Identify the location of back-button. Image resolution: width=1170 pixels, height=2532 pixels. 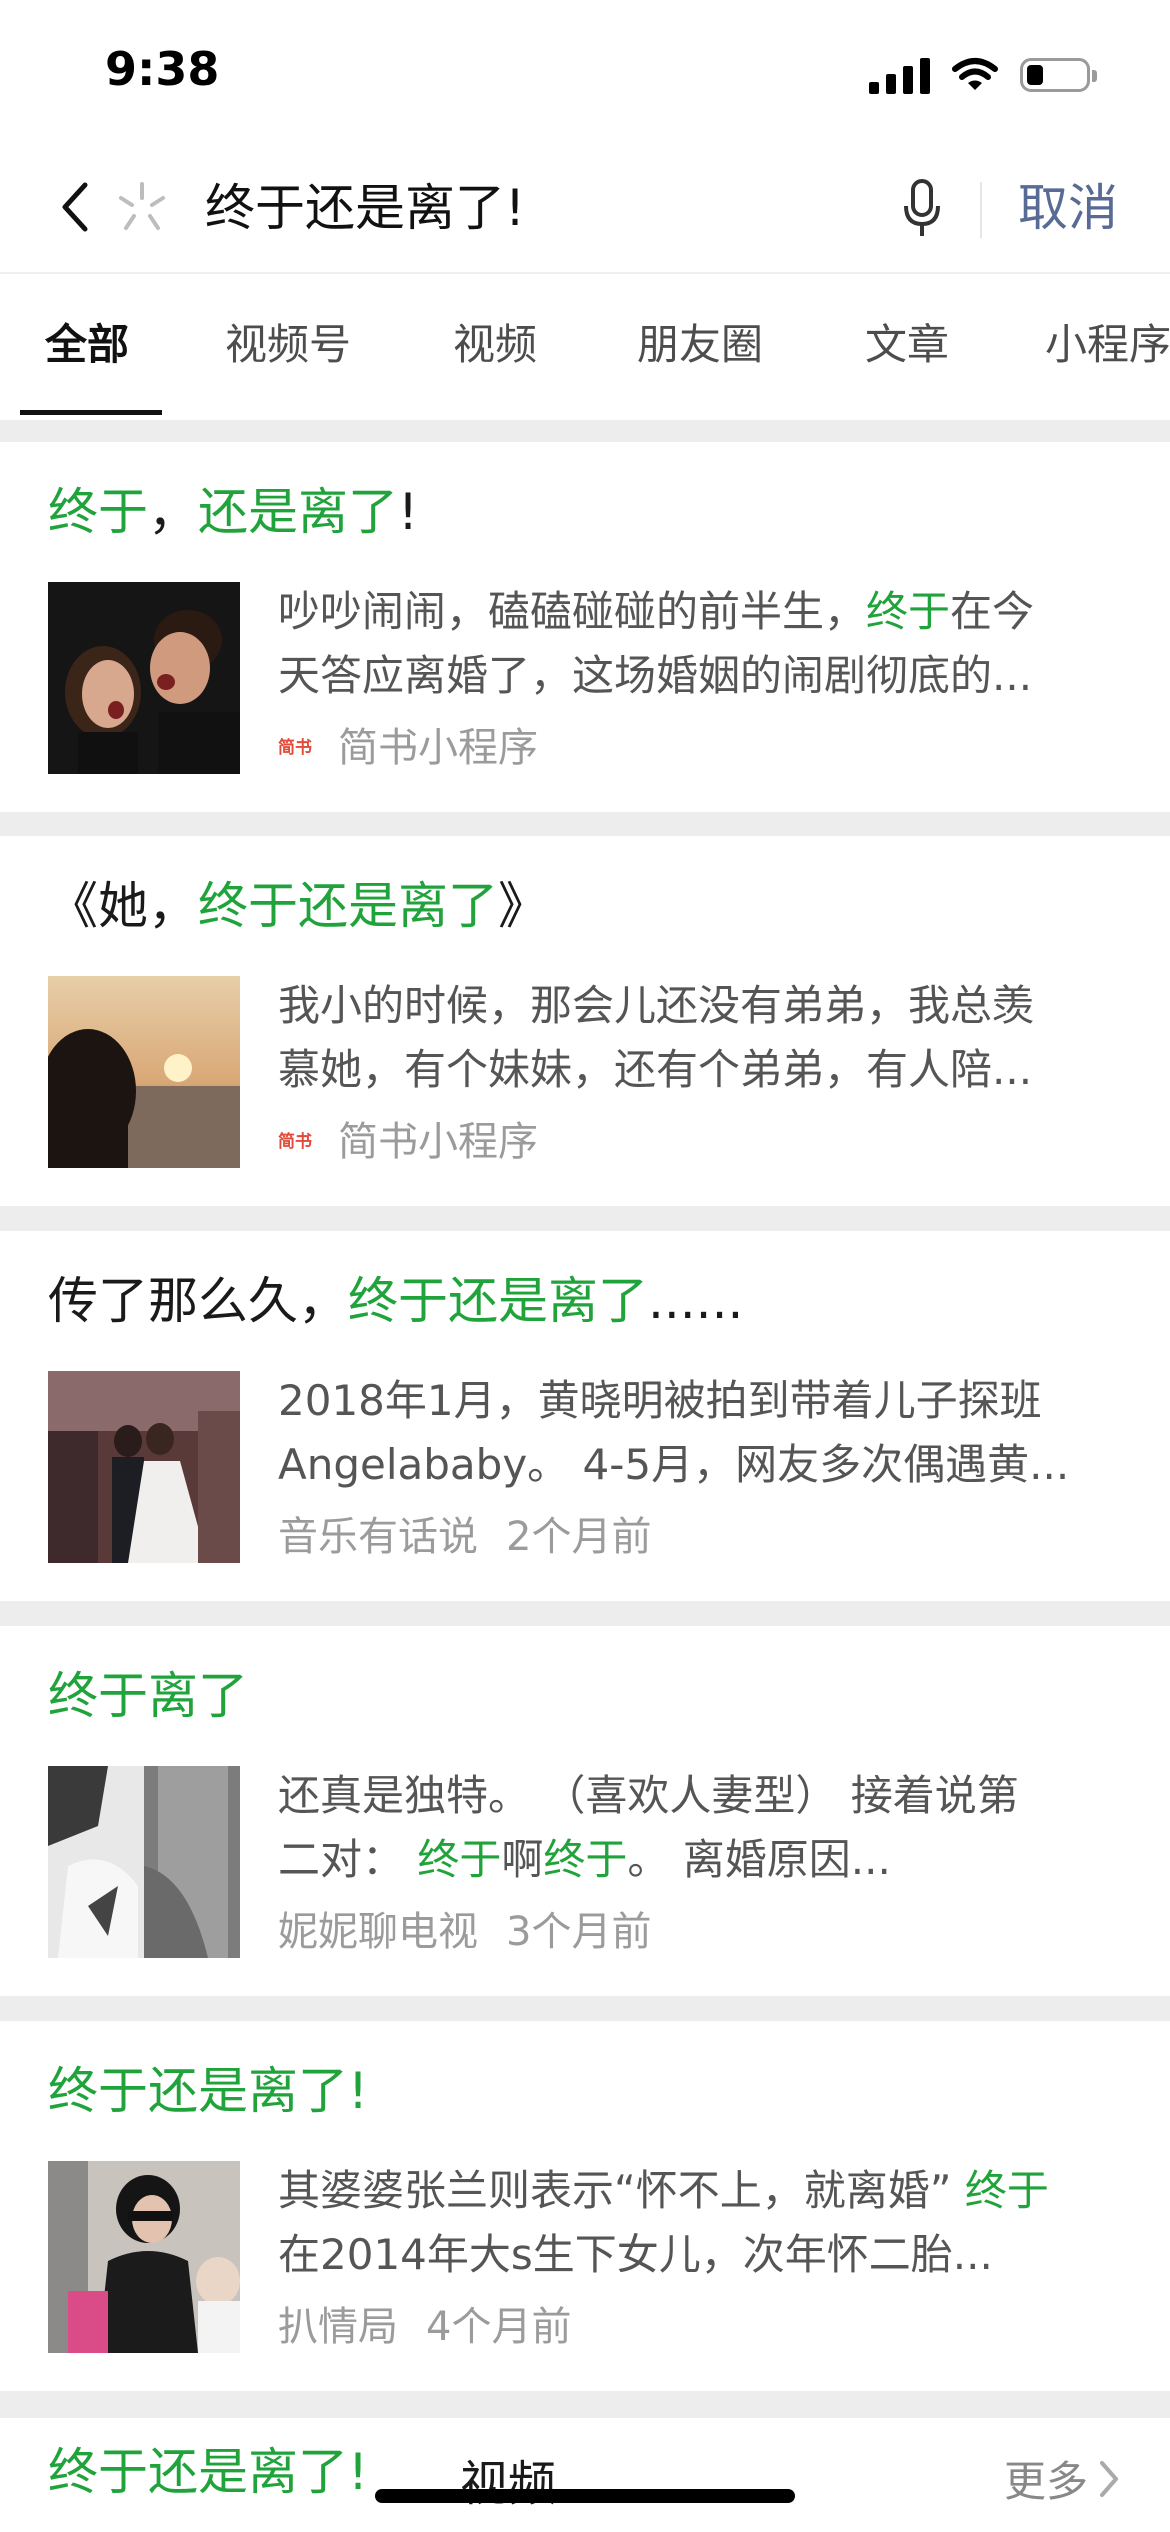
(75, 207).